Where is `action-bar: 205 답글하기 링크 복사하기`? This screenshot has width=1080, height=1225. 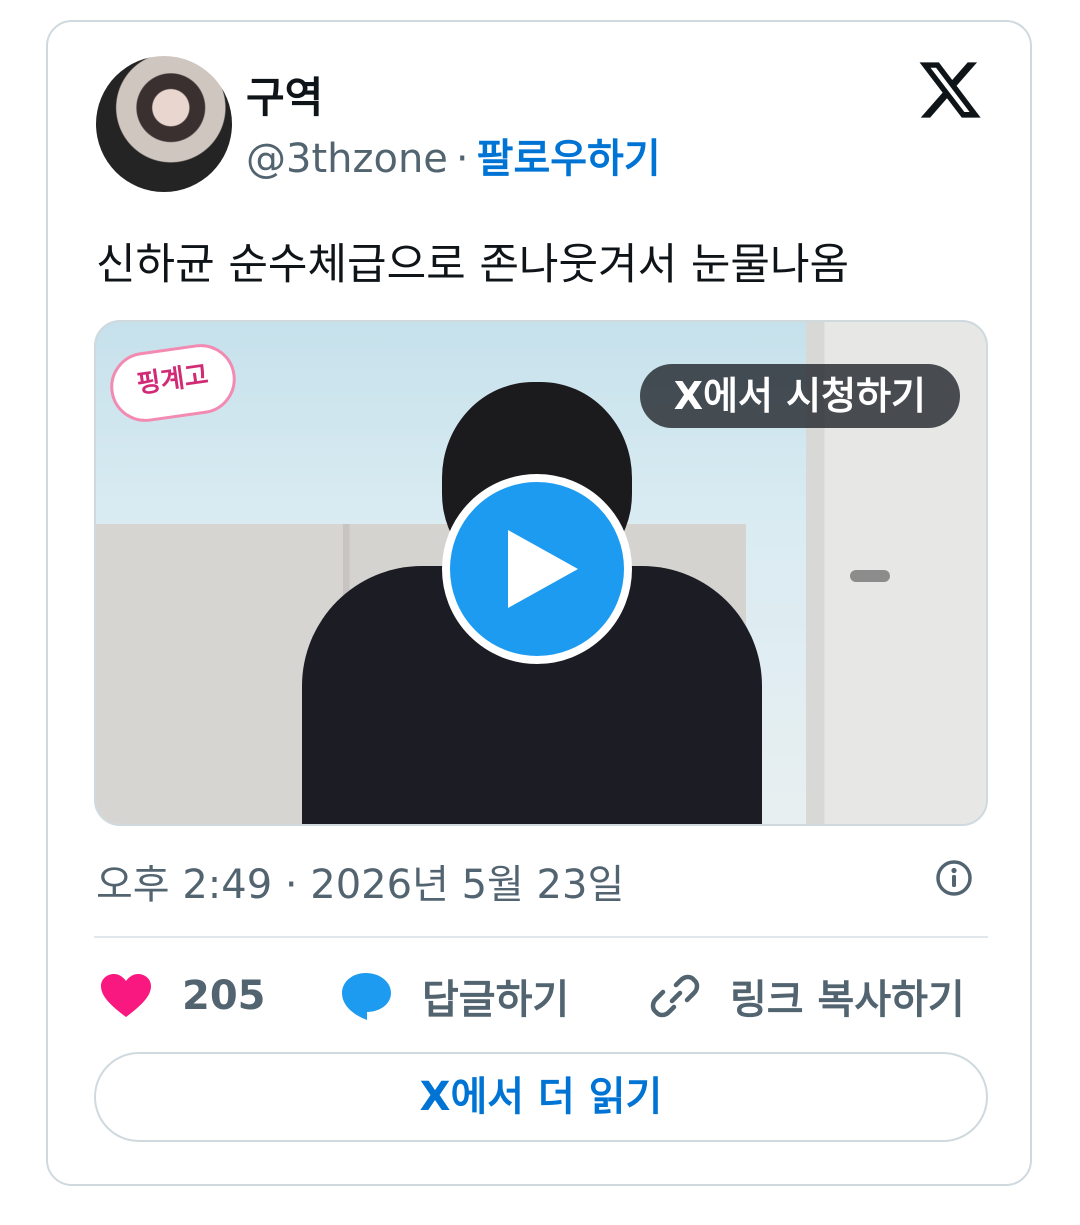
action-bar: 205 답글하기 링크 복사하기 is located at coordinates (541, 996).